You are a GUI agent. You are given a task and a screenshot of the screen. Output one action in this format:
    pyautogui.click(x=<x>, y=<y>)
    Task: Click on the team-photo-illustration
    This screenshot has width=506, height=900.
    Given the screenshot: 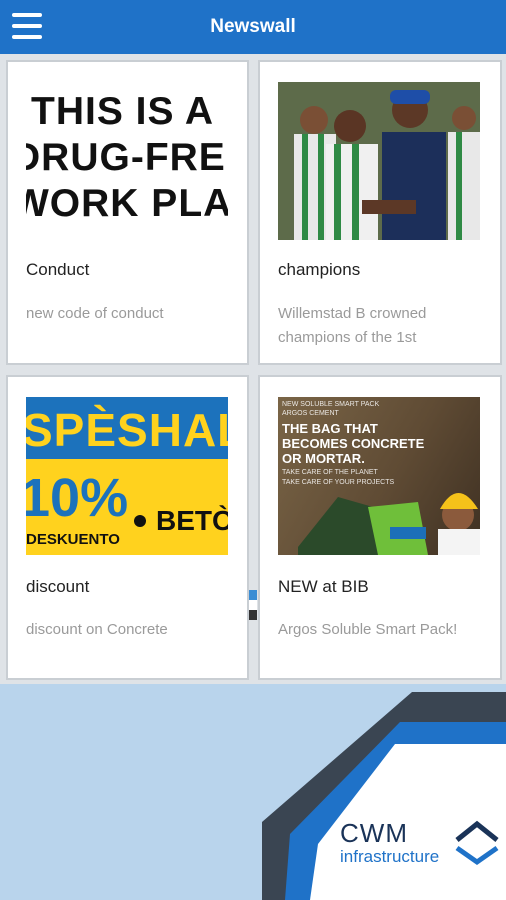 What is the action you would take?
    pyautogui.click(x=379, y=161)
    